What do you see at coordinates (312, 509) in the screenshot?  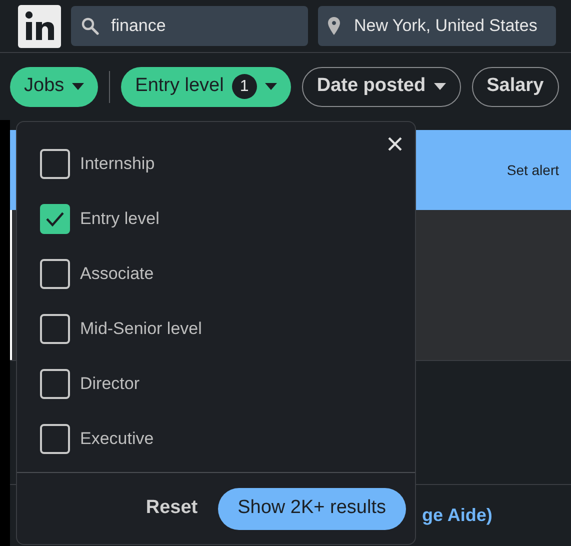 I see `show-results-button: Show 2K+ results` at bounding box center [312, 509].